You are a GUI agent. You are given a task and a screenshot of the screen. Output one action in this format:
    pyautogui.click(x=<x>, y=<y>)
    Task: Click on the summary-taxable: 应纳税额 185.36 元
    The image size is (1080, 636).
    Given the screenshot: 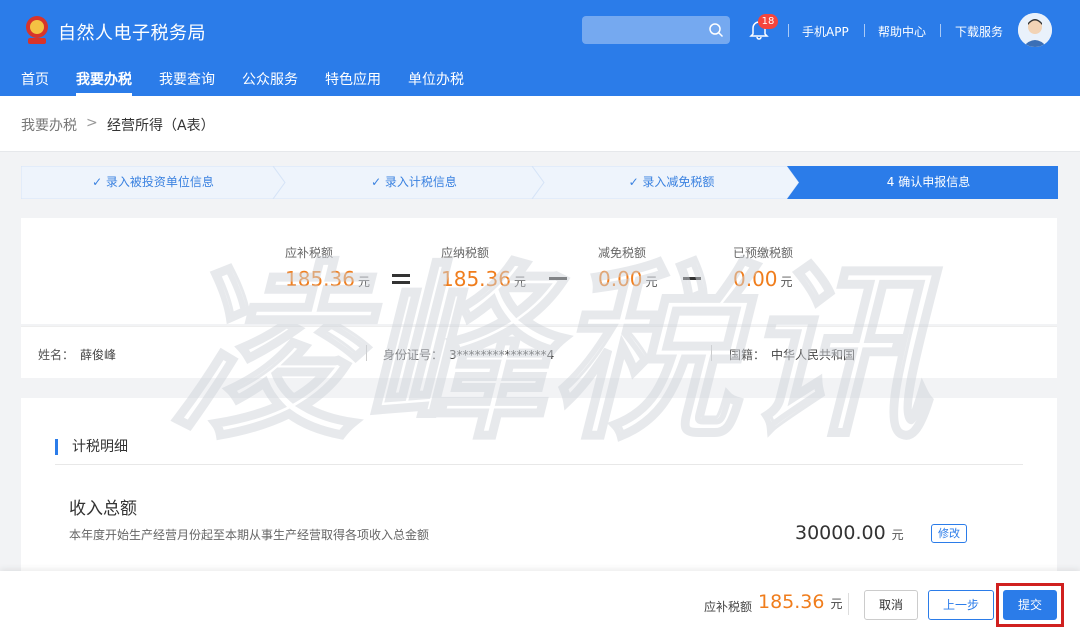 What is the action you would take?
    pyautogui.click(x=483, y=267)
    